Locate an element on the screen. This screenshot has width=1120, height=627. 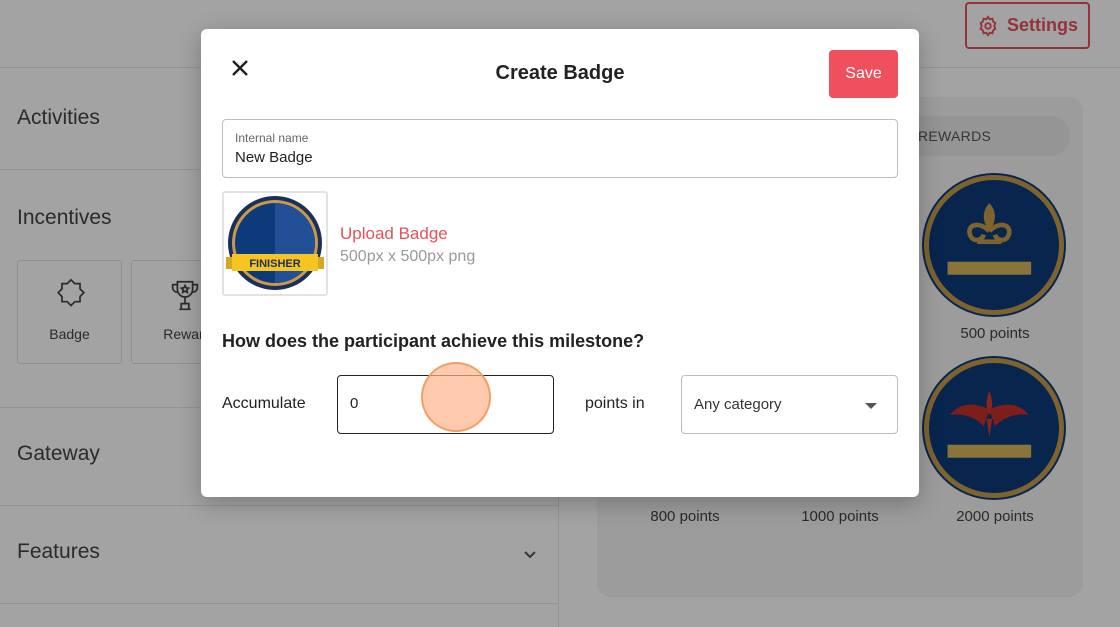
points-input is located at coordinates (445, 403).